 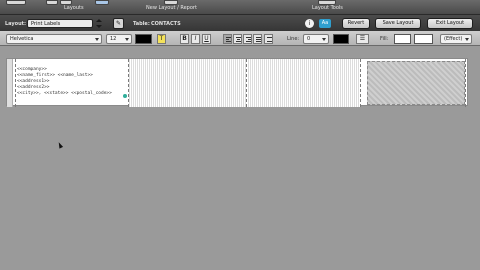 What do you see at coordinates (113, 39) in the screenshot?
I see `size-select-value: 12` at bounding box center [113, 39].